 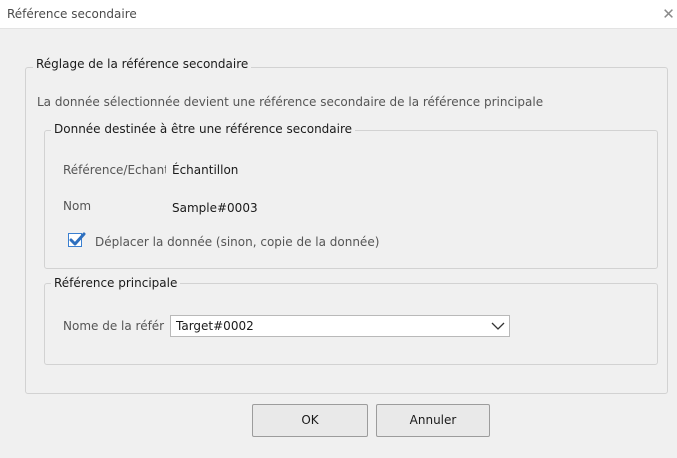 What do you see at coordinates (215, 326) in the screenshot?
I see `main-reference-select-value: Target#0002` at bounding box center [215, 326].